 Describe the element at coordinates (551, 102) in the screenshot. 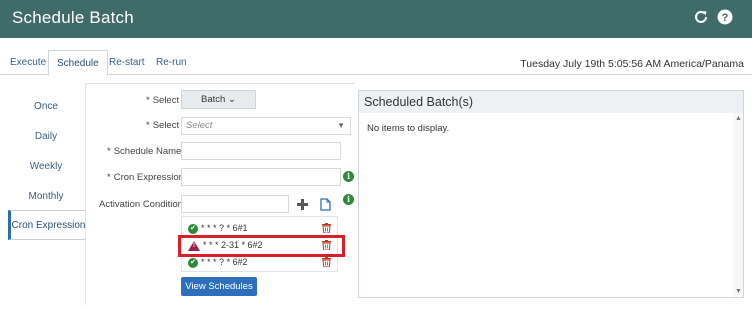

I see `scheduled-batches-title: Scheduled Batch(s)` at that location.